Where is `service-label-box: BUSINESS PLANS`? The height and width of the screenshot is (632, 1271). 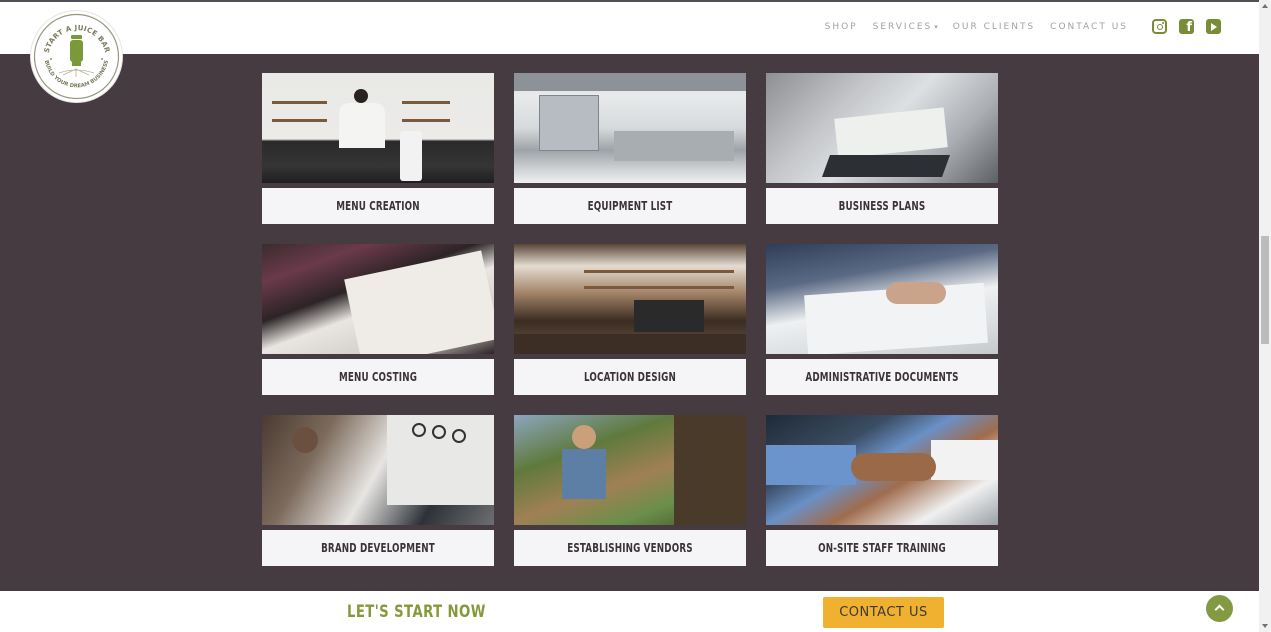
service-label-box: BUSINESS PLANS is located at coordinates (882, 206).